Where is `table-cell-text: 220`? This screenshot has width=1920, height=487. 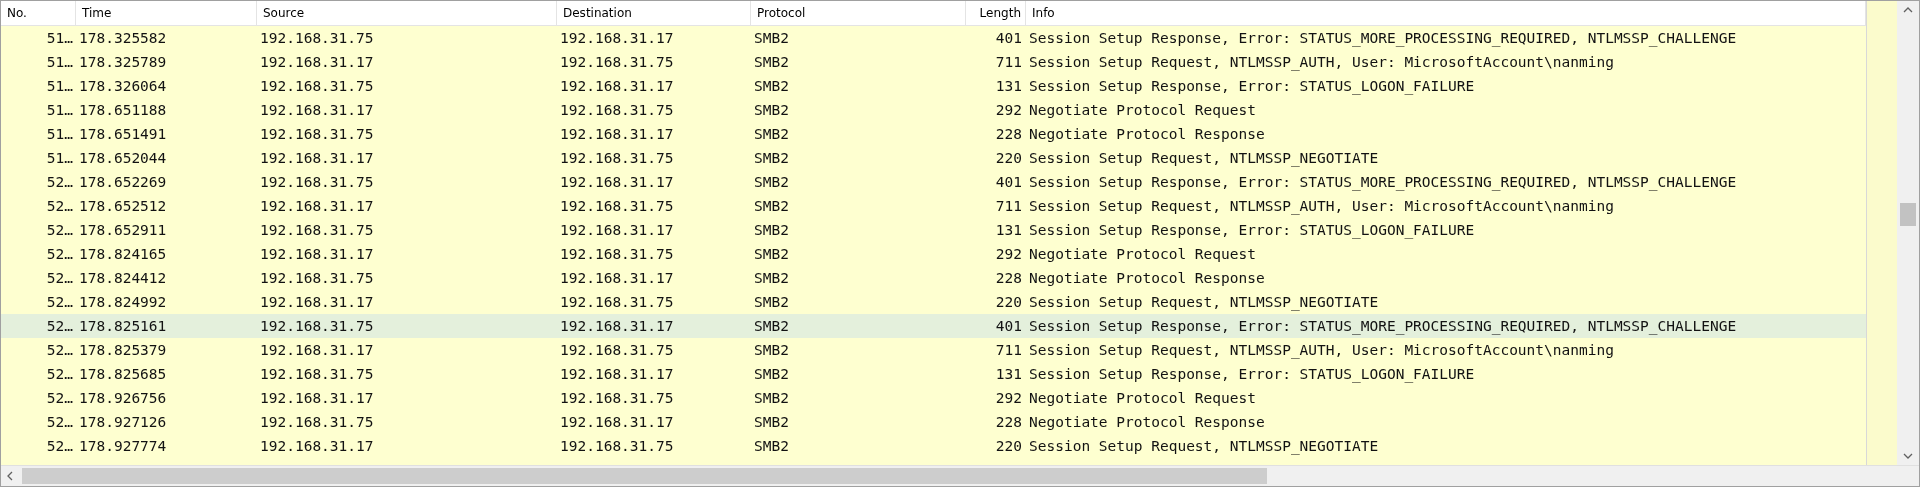
table-cell-text: 220 is located at coordinates (1008, 301).